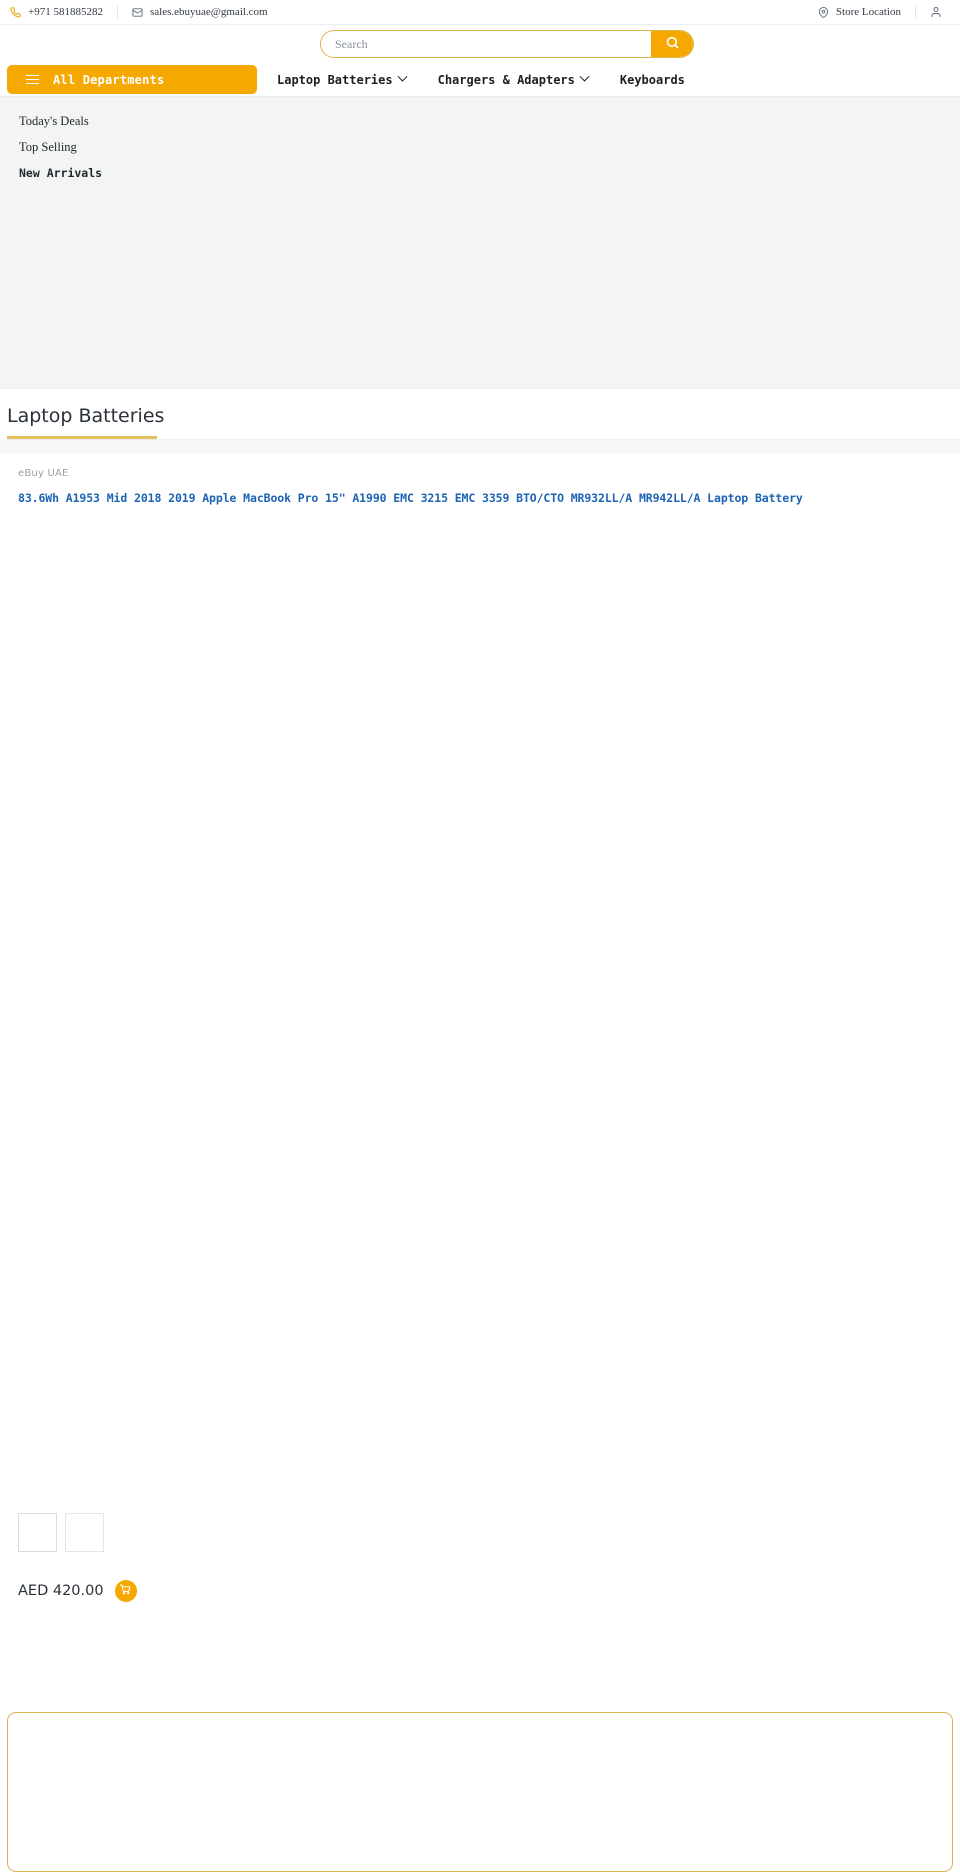 This screenshot has height=1875, width=960. I want to click on phone-contact: +971 581885282, so click(63, 12).